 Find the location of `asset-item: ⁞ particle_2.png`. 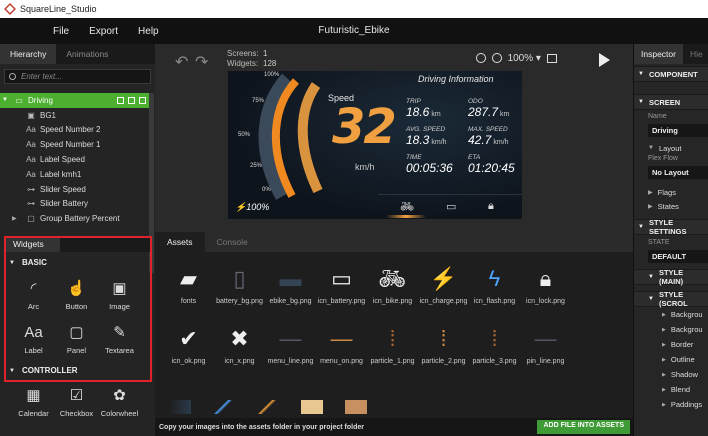

asset-item: ⁞ particle_2.png is located at coordinates (443, 350).